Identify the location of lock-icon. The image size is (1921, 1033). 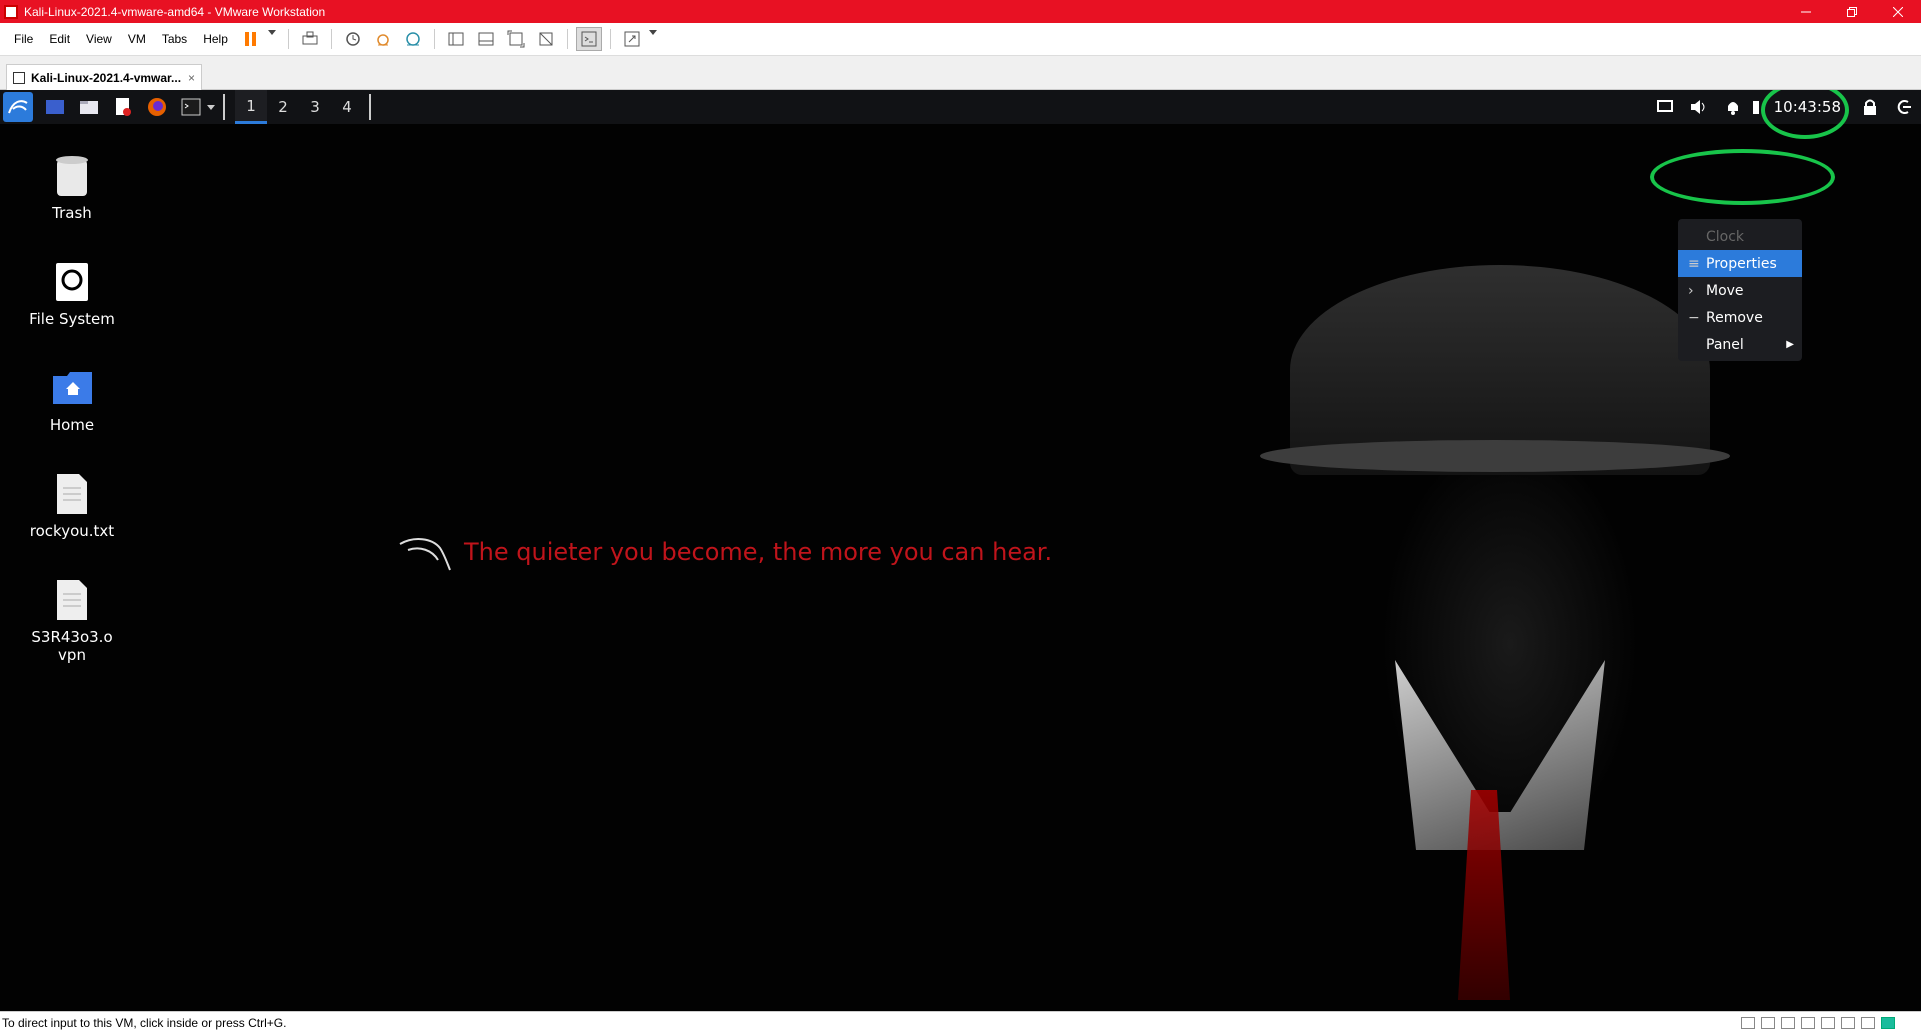
(1870, 107).